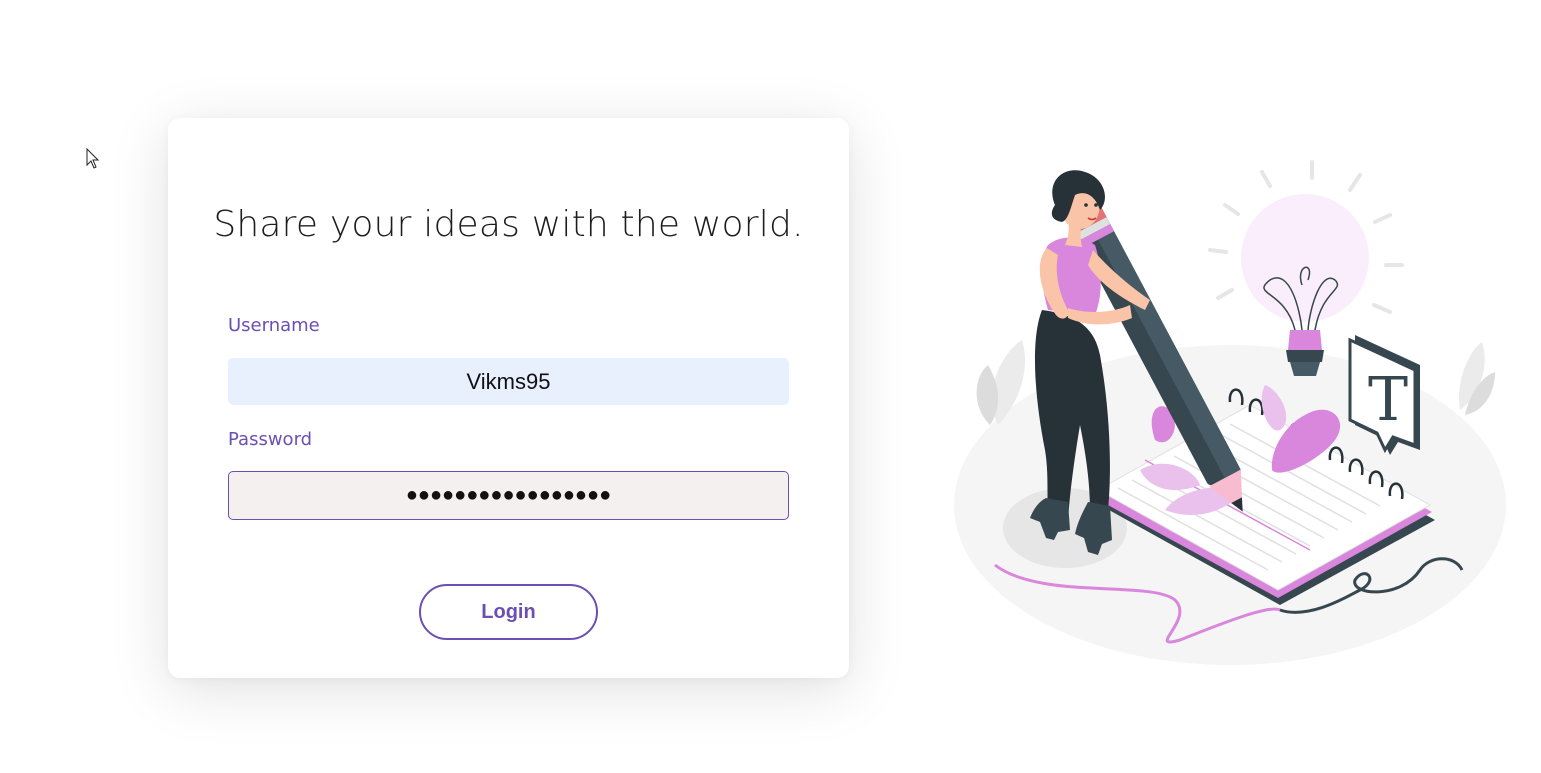 The width and height of the screenshot is (1541, 773). What do you see at coordinates (508, 495) in the screenshot?
I see `password-input` at bounding box center [508, 495].